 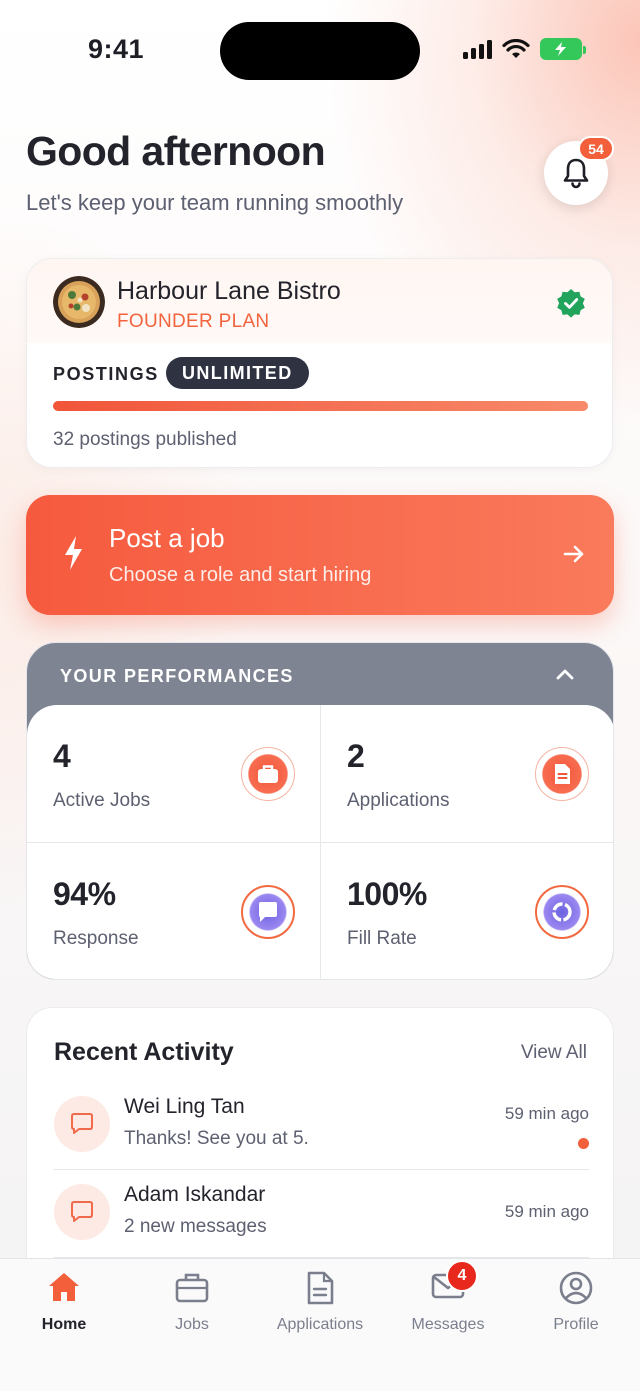 What do you see at coordinates (195, 1226) in the screenshot?
I see `activity-message: 2 new messages` at bounding box center [195, 1226].